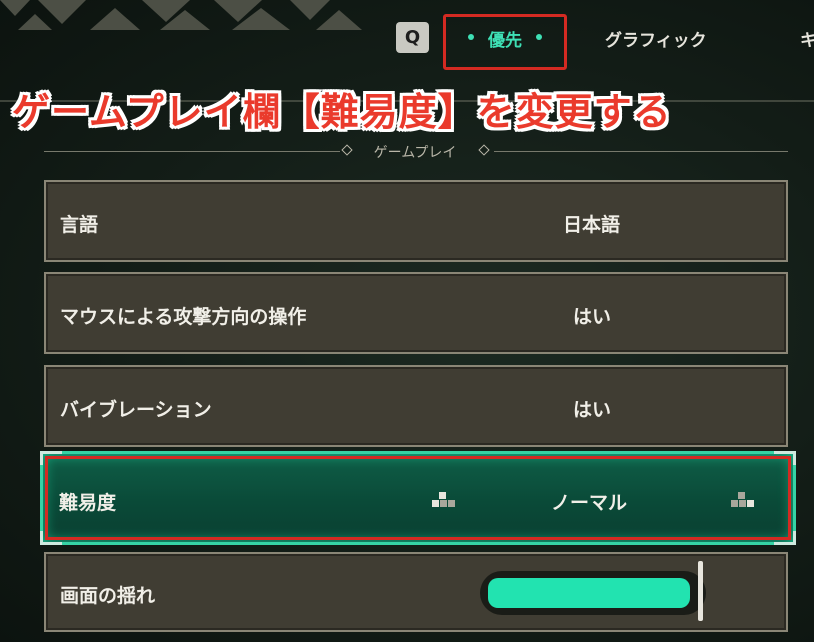 This screenshot has height=642, width=814. What do you see at coordinates (136, 410) in the screenshot?
I see `setting-label: バイブレーション` at bounding box center [136, 410].